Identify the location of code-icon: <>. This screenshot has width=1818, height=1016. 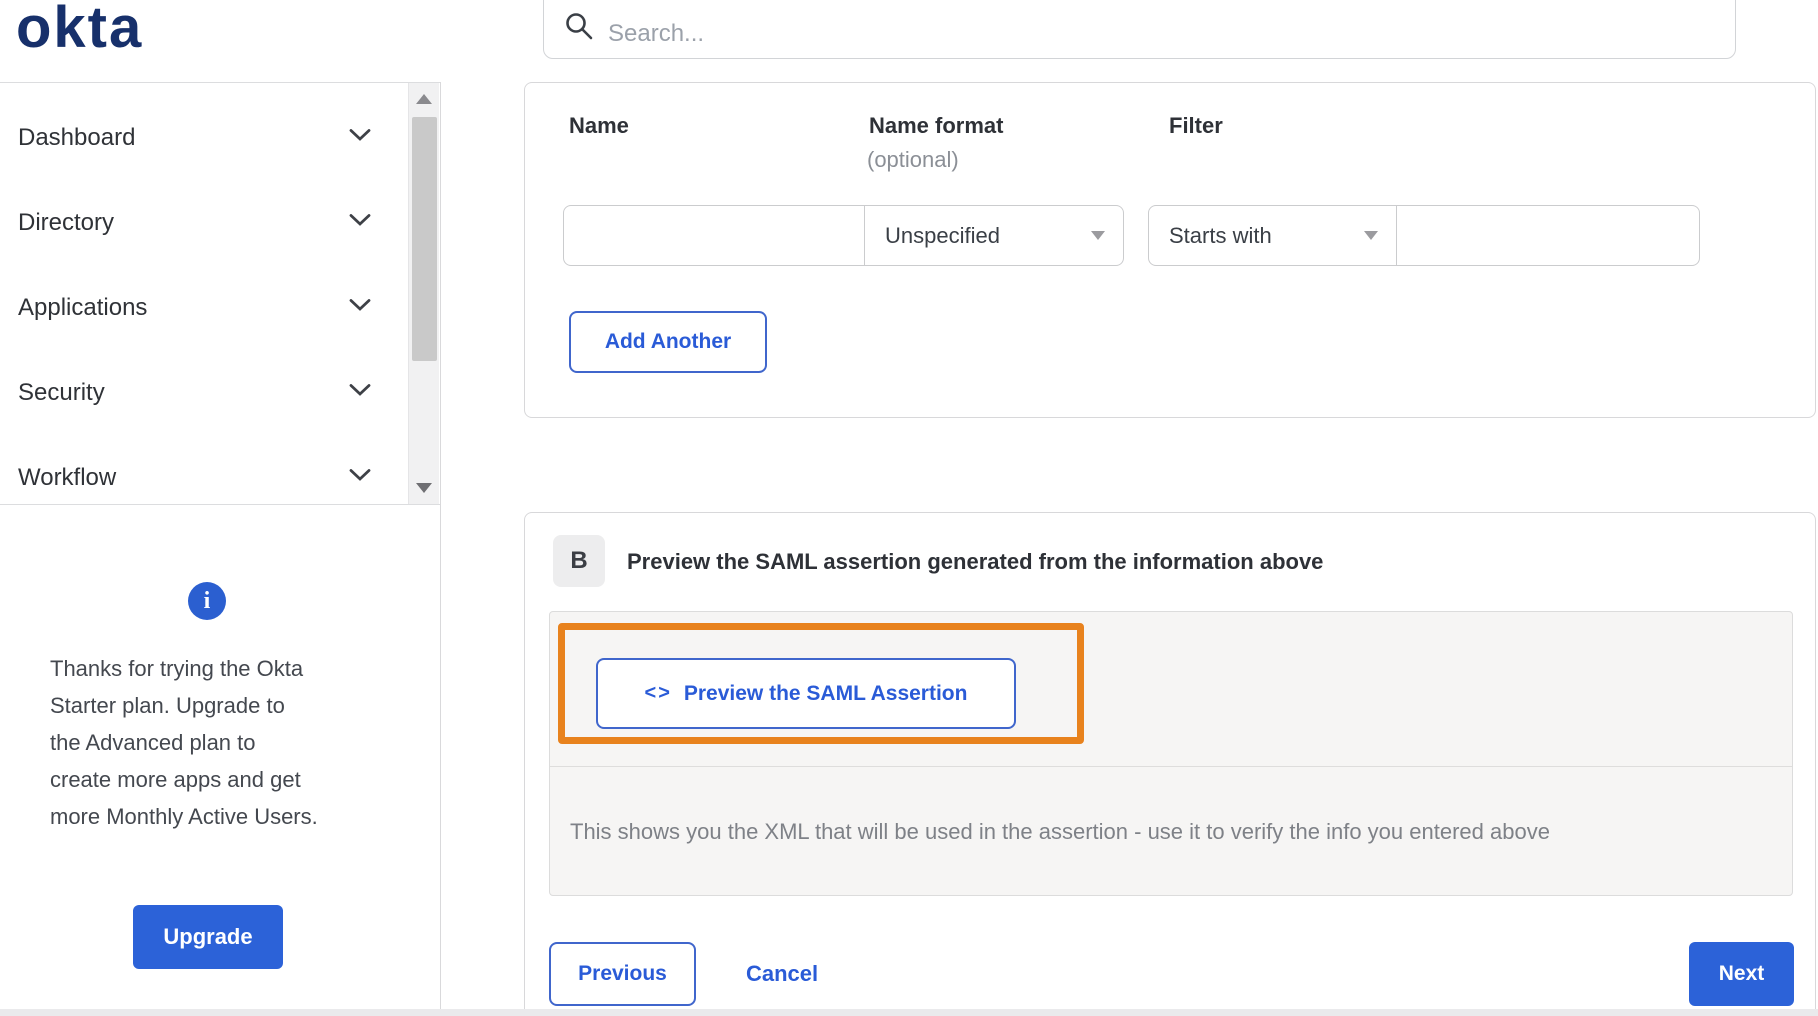
(658, 693).